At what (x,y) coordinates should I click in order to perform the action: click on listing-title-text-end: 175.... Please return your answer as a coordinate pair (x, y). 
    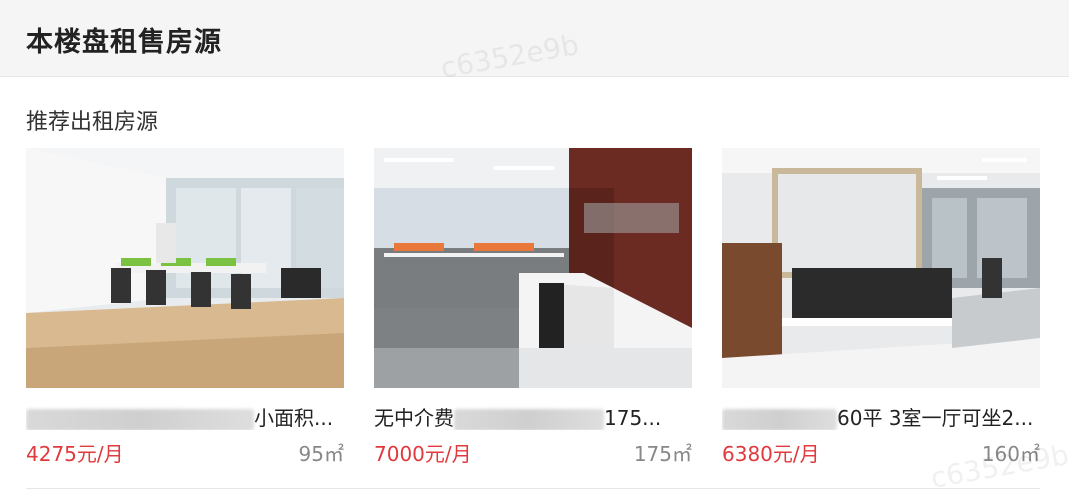
    Looking at the image, I should click on (633, 418).